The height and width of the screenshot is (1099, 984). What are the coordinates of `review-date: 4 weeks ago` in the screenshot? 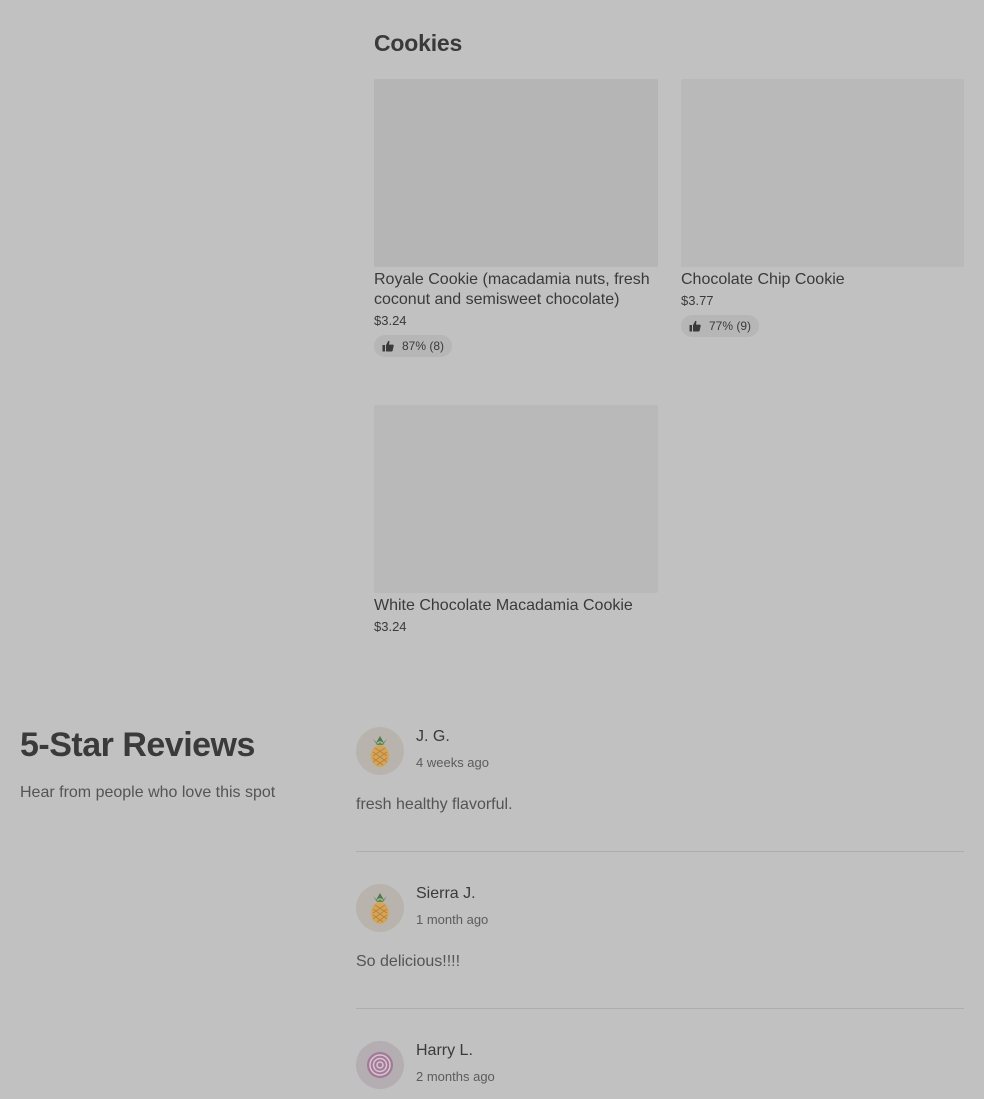 It's located at (452, 762).